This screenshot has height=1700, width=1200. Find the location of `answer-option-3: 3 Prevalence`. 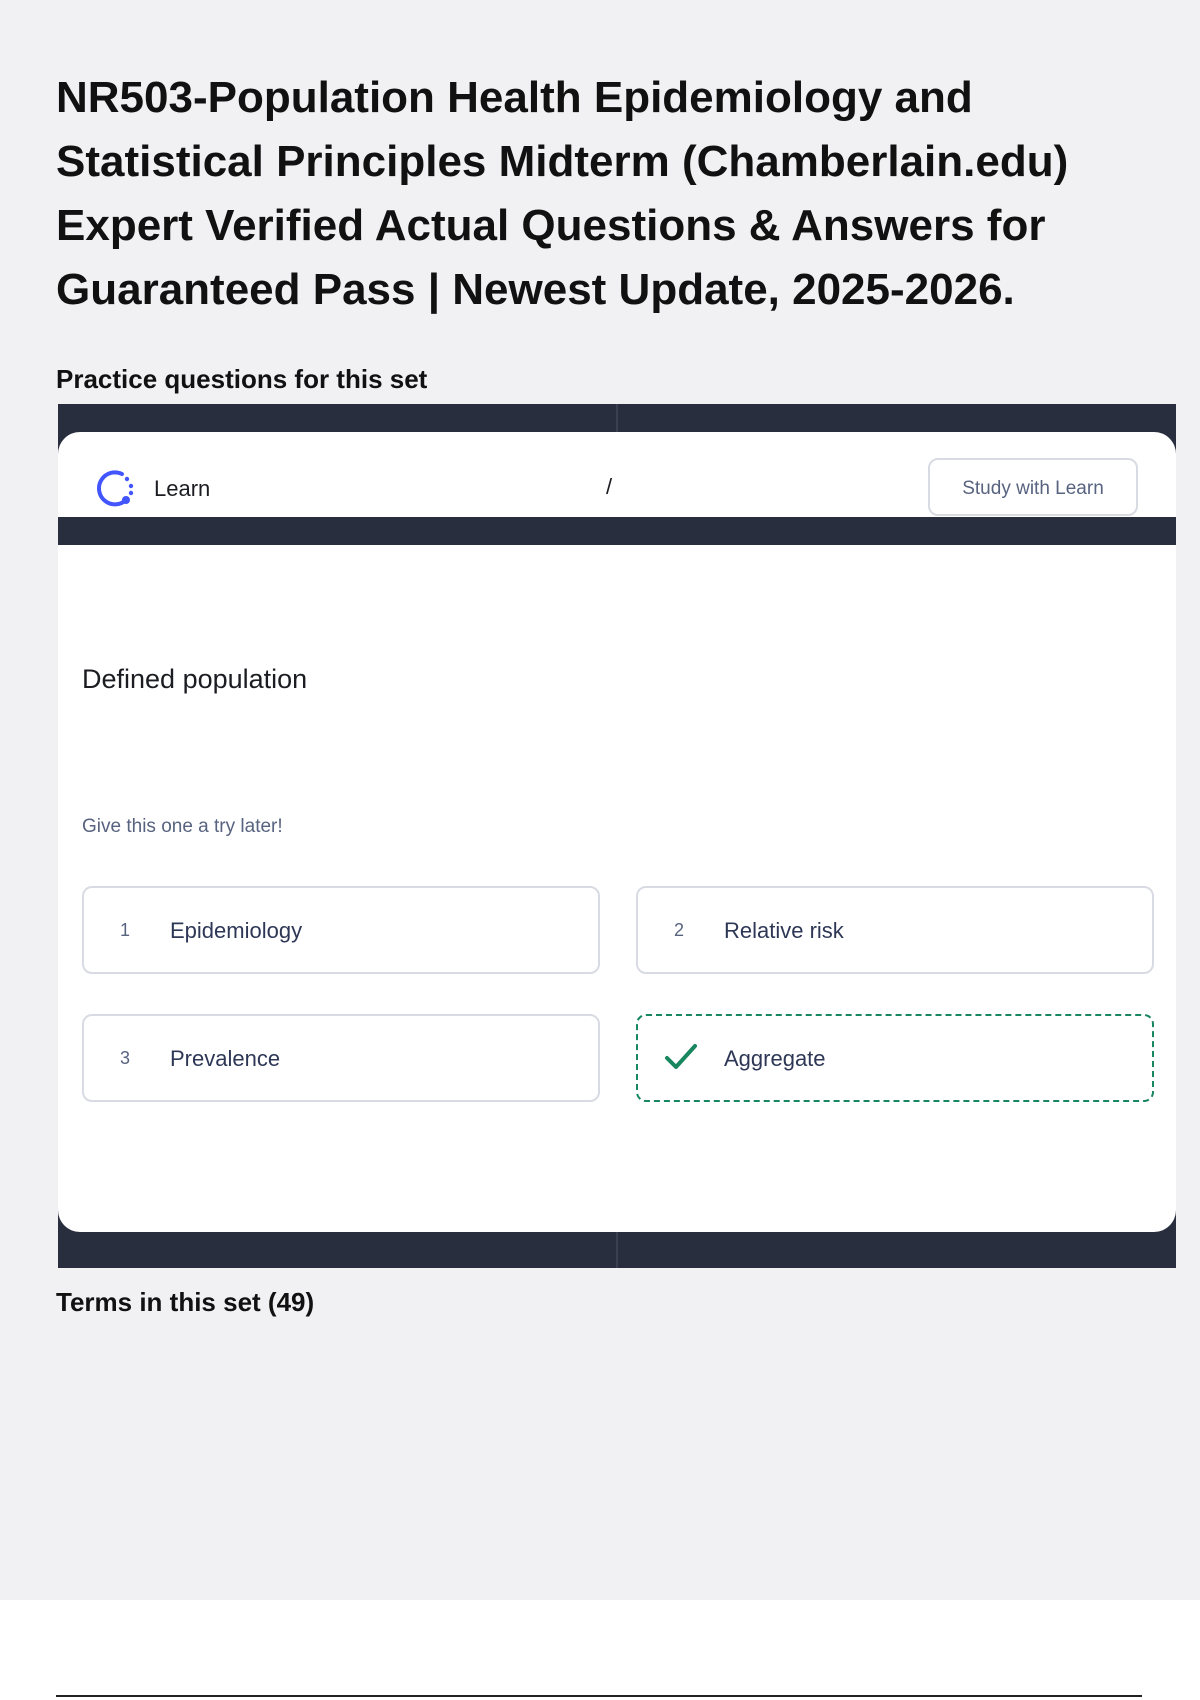

answer-option-3: 3 Prevalence is located at coordinates (341, 1058).